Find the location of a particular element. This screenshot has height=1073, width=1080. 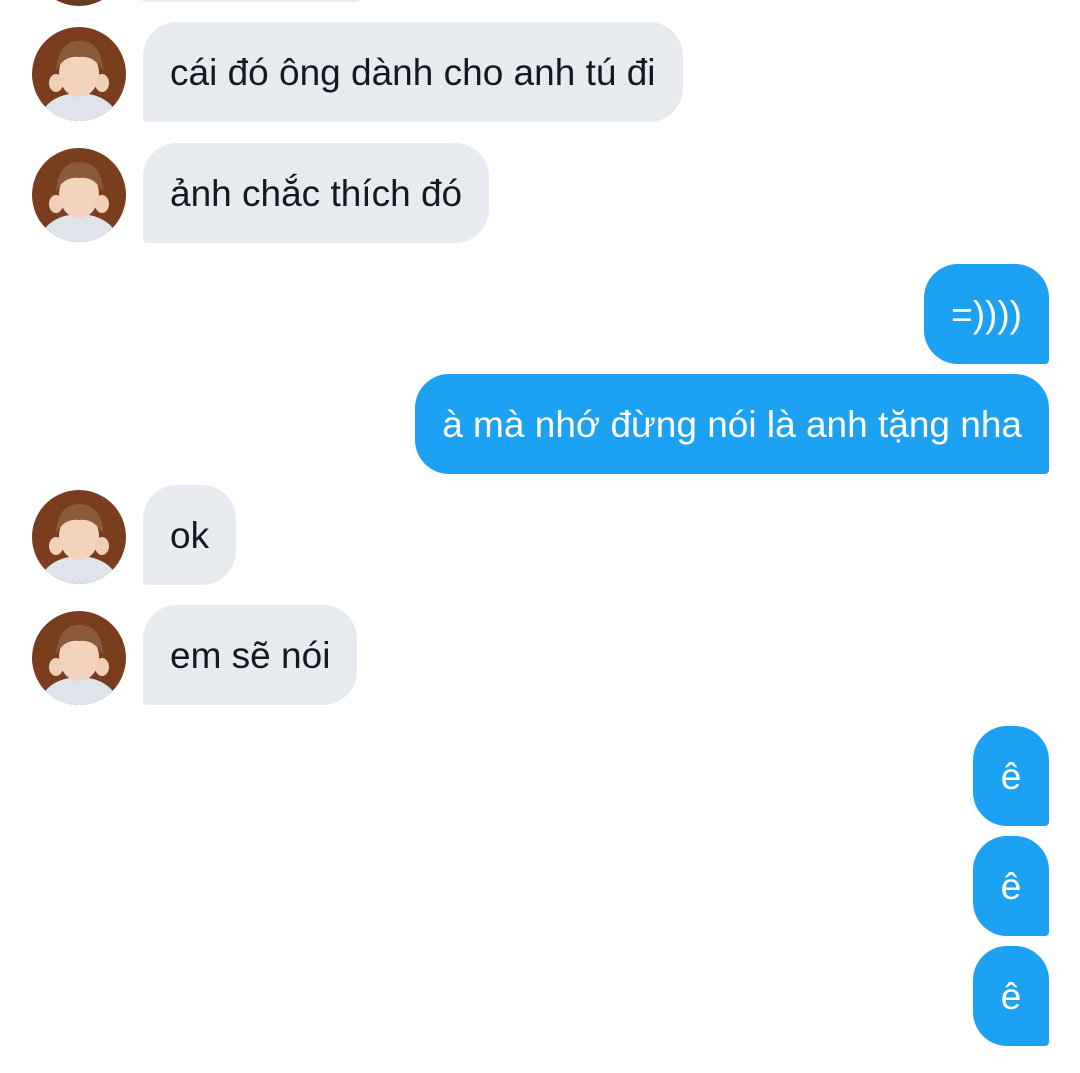

message-bubble-outgoing: =)))) is located at coordinates (986, 314).